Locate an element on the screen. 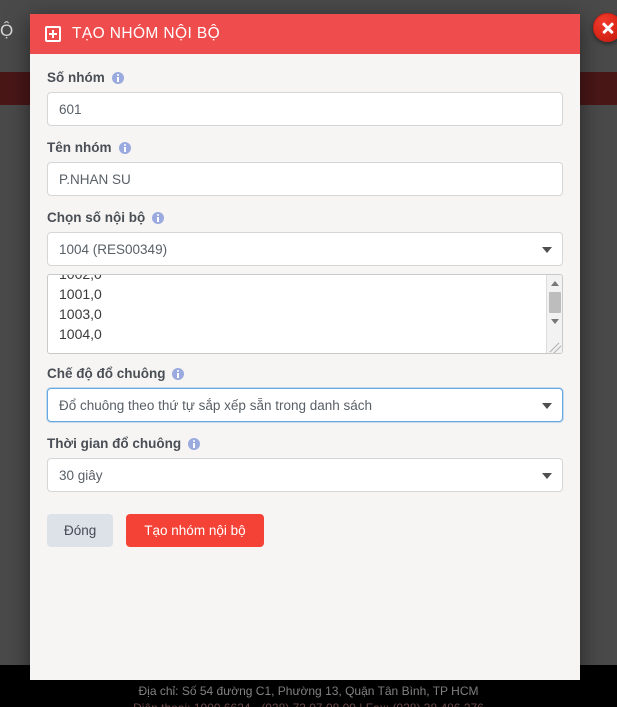  ring-time-select-wrap is located at coordinates (305, 475).